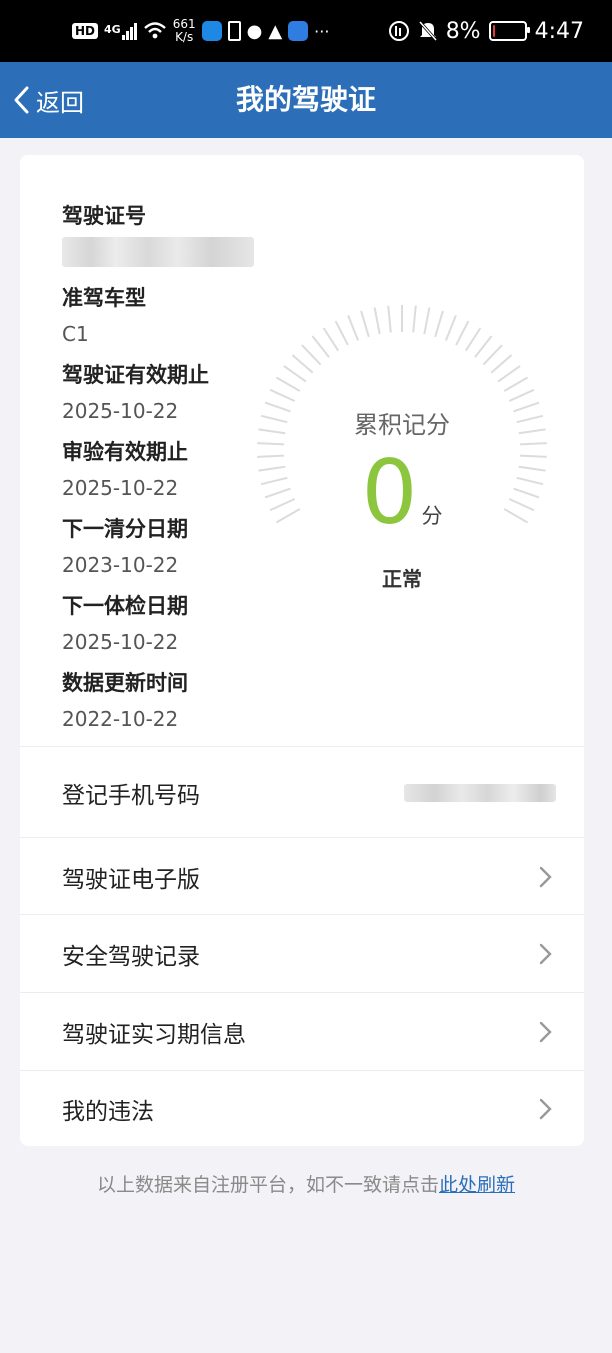 Image resolution: width=612 pixels, height=1353 pixels. I want to click on info-label: 驾驶证号, so click(104, 216).